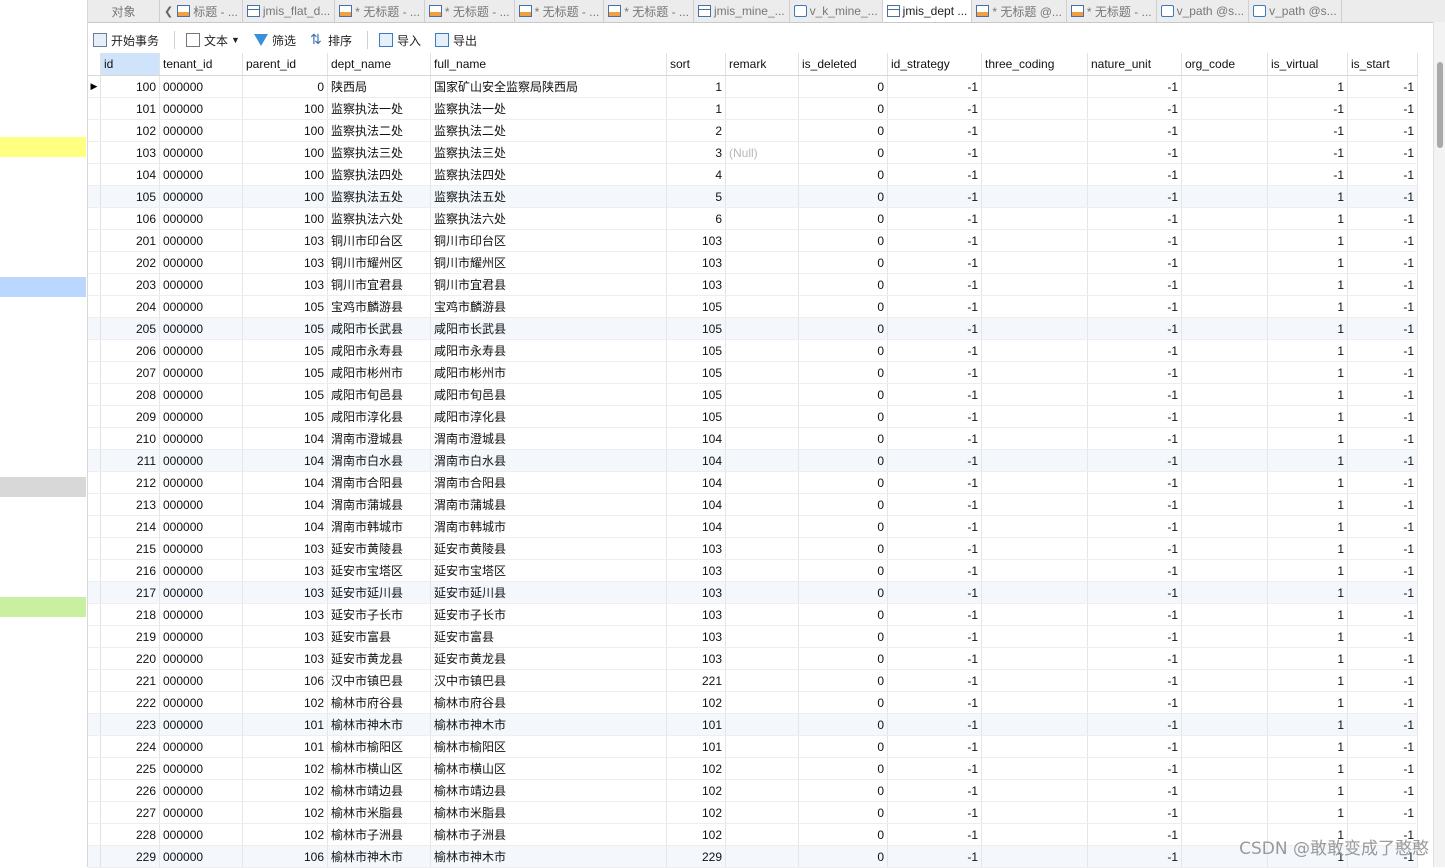  What do you see at coordinates (168, 11) in the screenshot?
I see `chevron-left-icon: ❮` at bounding box center [168, 11].